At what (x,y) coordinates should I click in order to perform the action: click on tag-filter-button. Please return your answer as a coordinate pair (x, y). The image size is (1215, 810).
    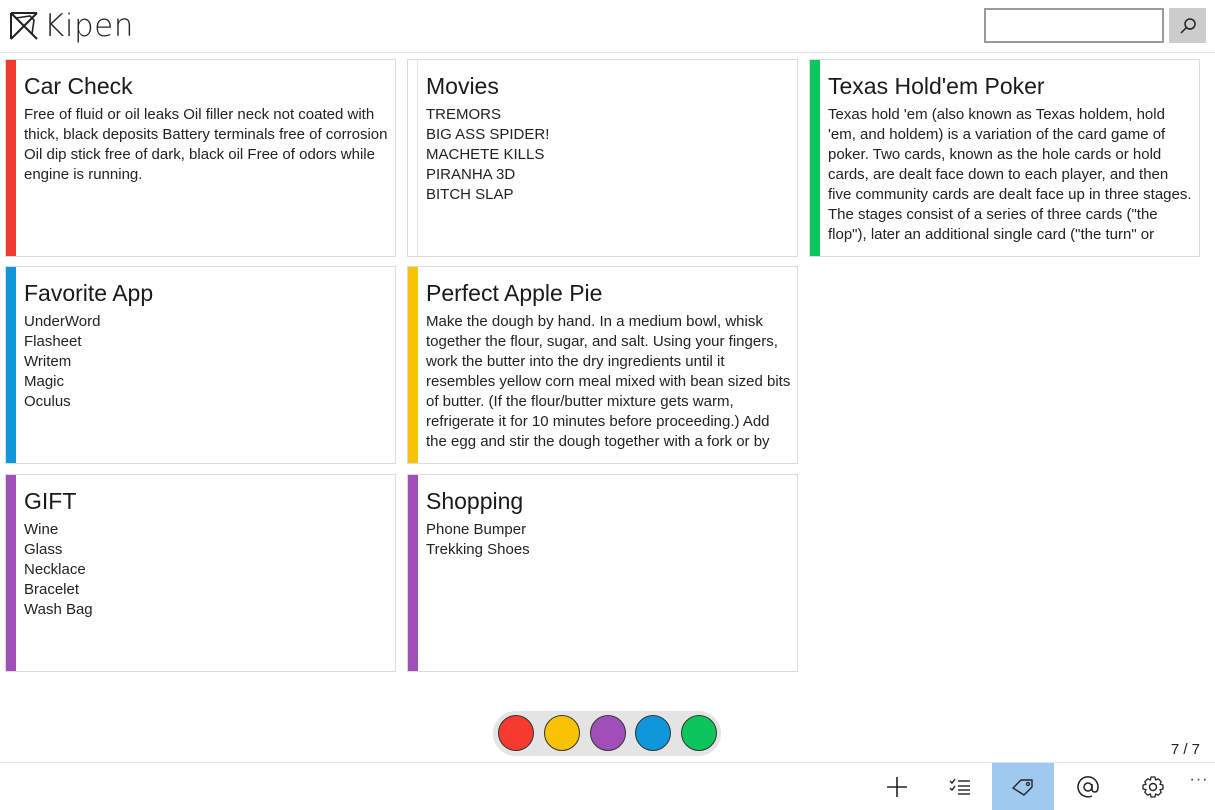
    Looking at the image, I should click on (1023, 786).